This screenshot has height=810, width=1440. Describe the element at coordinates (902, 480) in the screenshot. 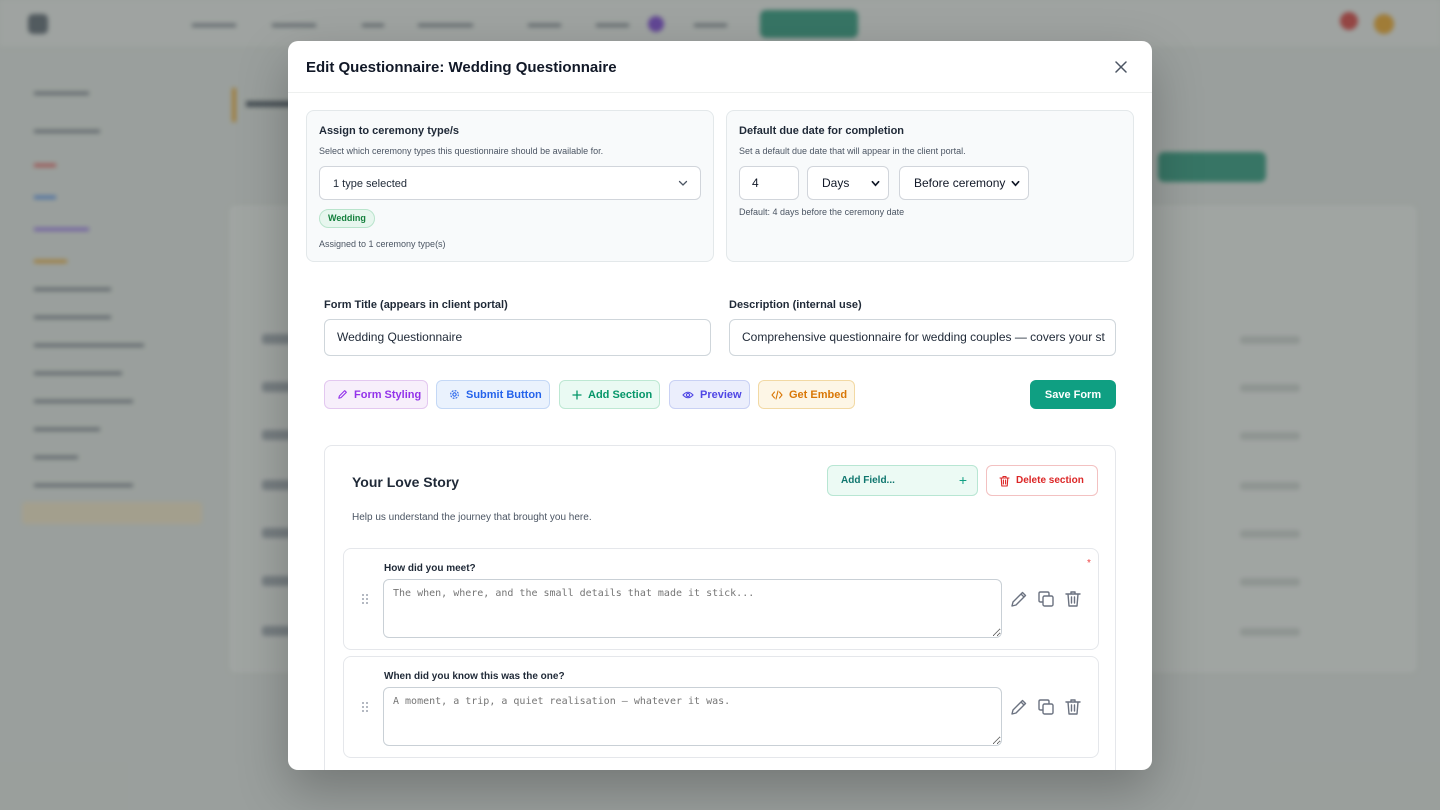

I see `add-field-dropdown: Add Field... +` at that location.